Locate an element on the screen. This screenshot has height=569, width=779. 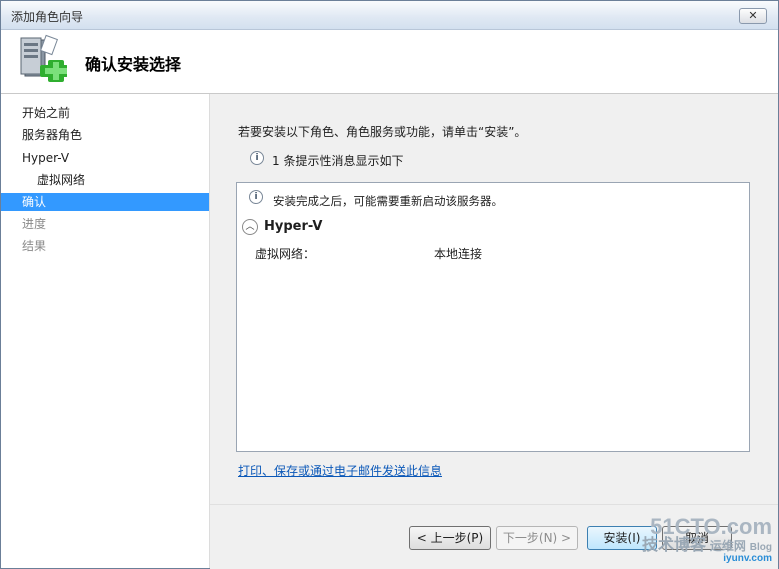
nav-item-label: 确认 is located at coordinates (34, 202).